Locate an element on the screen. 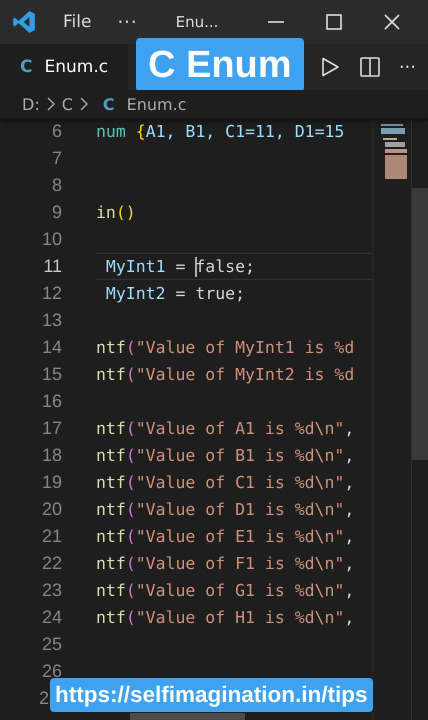 The height and width of the screenshot is (720, 428). maximize-icon is located at coordinates (334, 22).